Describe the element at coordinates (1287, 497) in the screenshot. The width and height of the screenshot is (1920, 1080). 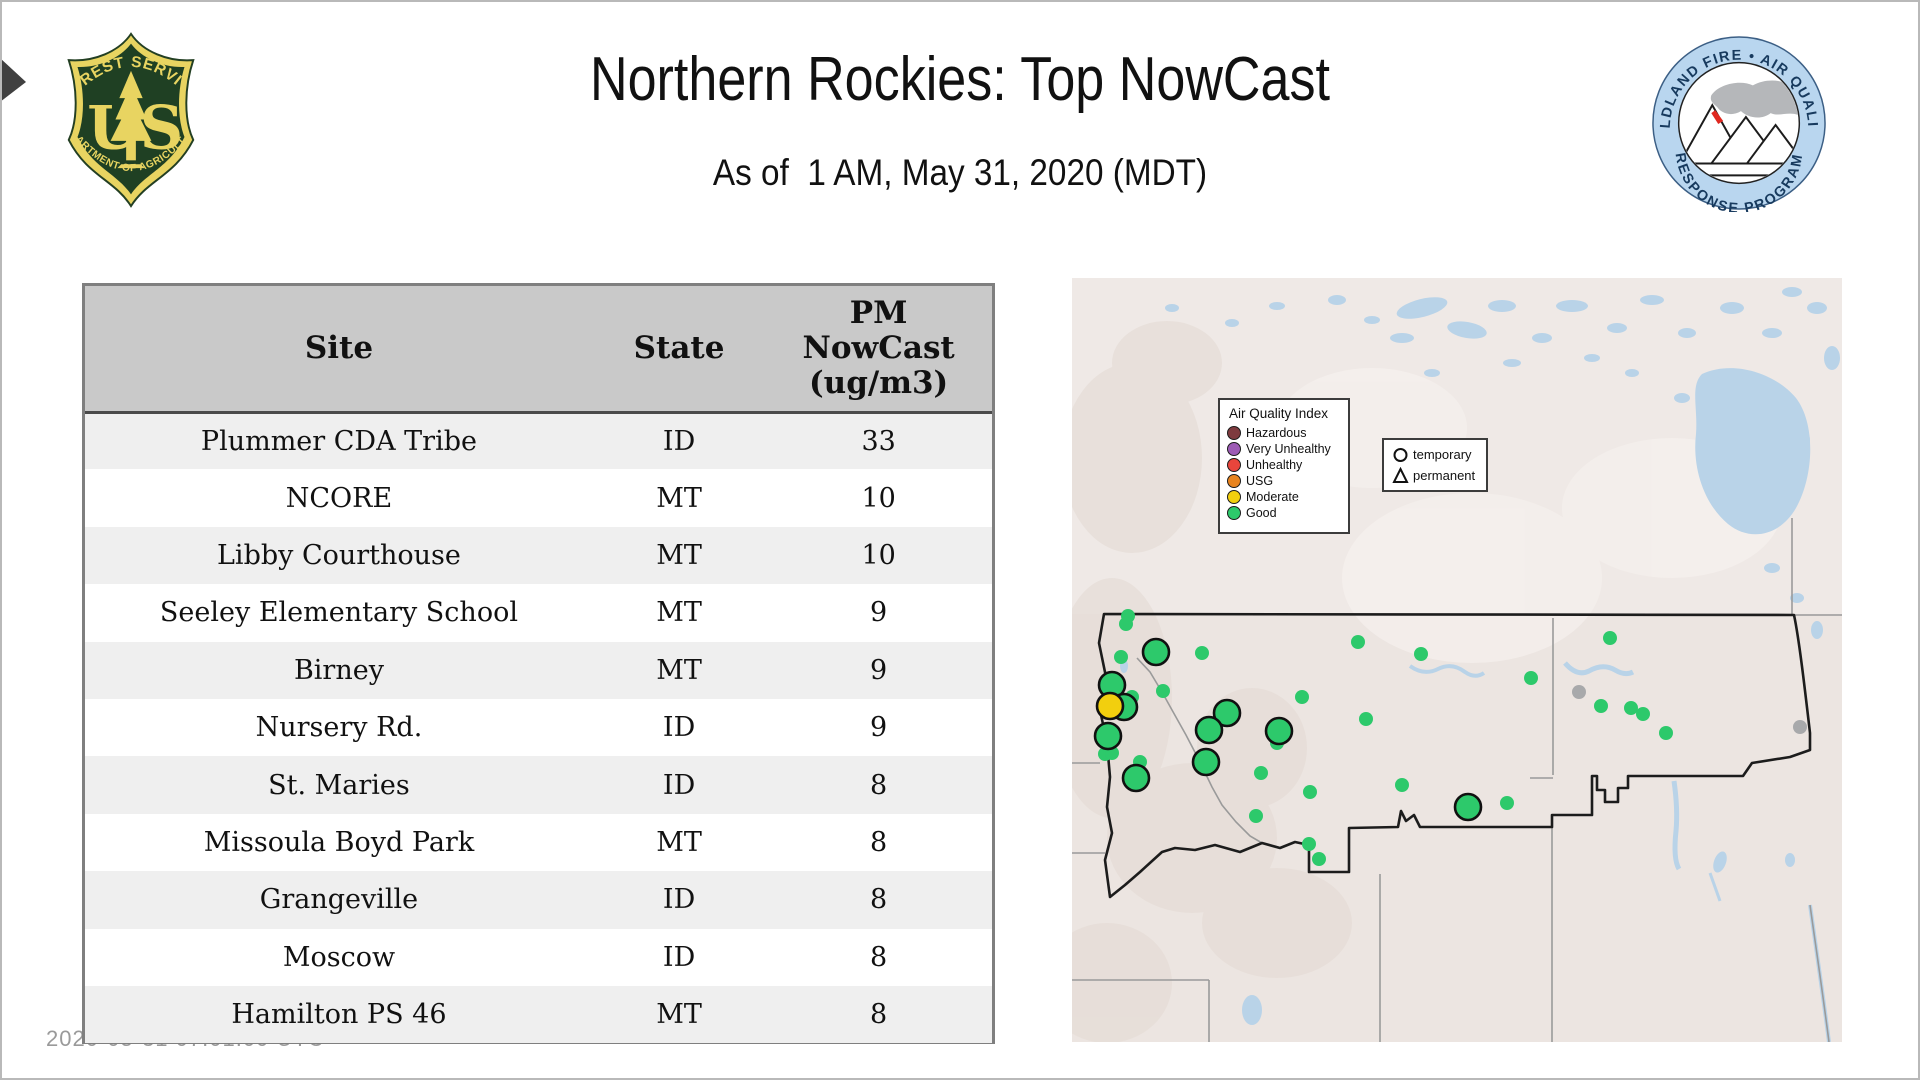
I see `aqi-legend-item: Moderate` at that location.